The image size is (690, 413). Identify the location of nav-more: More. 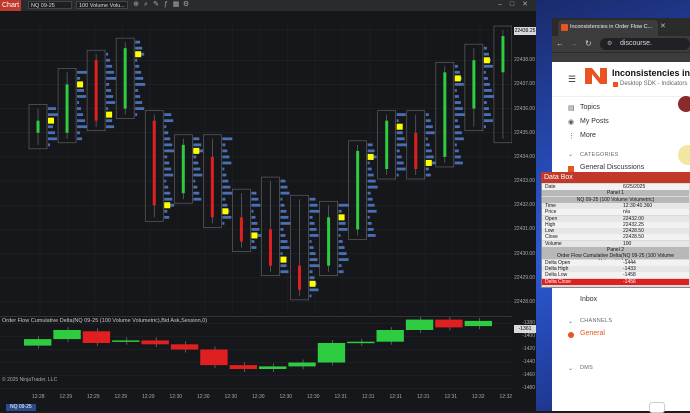
(588, 135).